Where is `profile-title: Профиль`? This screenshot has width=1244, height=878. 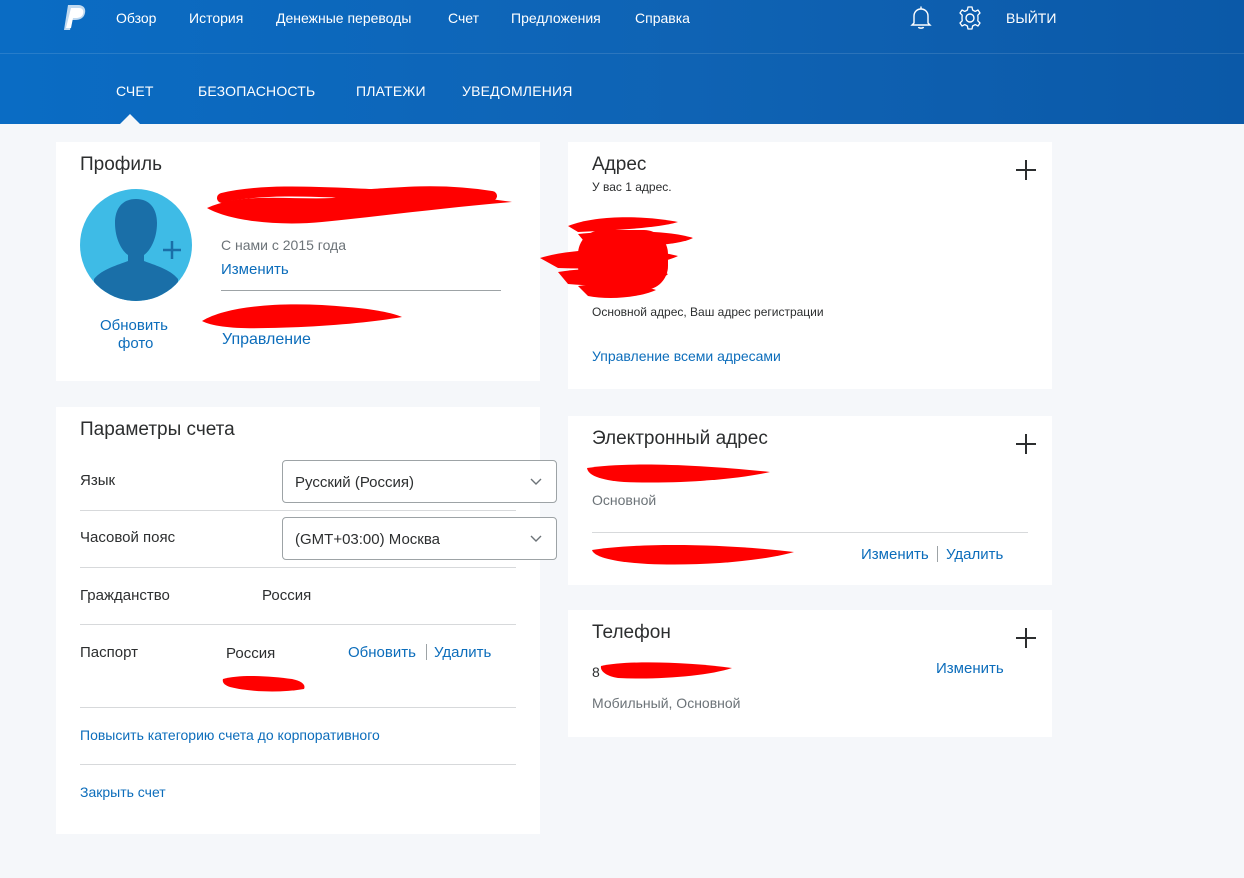 profile-title: Профиль is located at coordinates (121, 164).